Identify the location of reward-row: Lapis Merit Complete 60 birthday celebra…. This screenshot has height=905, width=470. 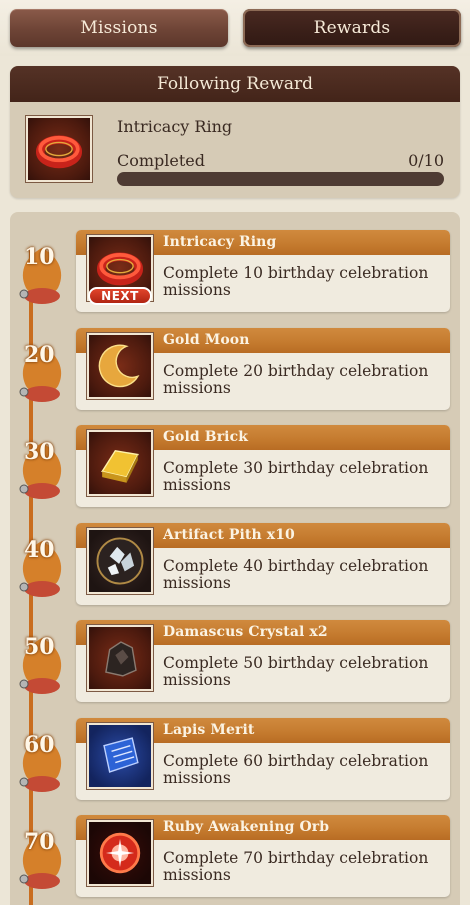
(263, 759).